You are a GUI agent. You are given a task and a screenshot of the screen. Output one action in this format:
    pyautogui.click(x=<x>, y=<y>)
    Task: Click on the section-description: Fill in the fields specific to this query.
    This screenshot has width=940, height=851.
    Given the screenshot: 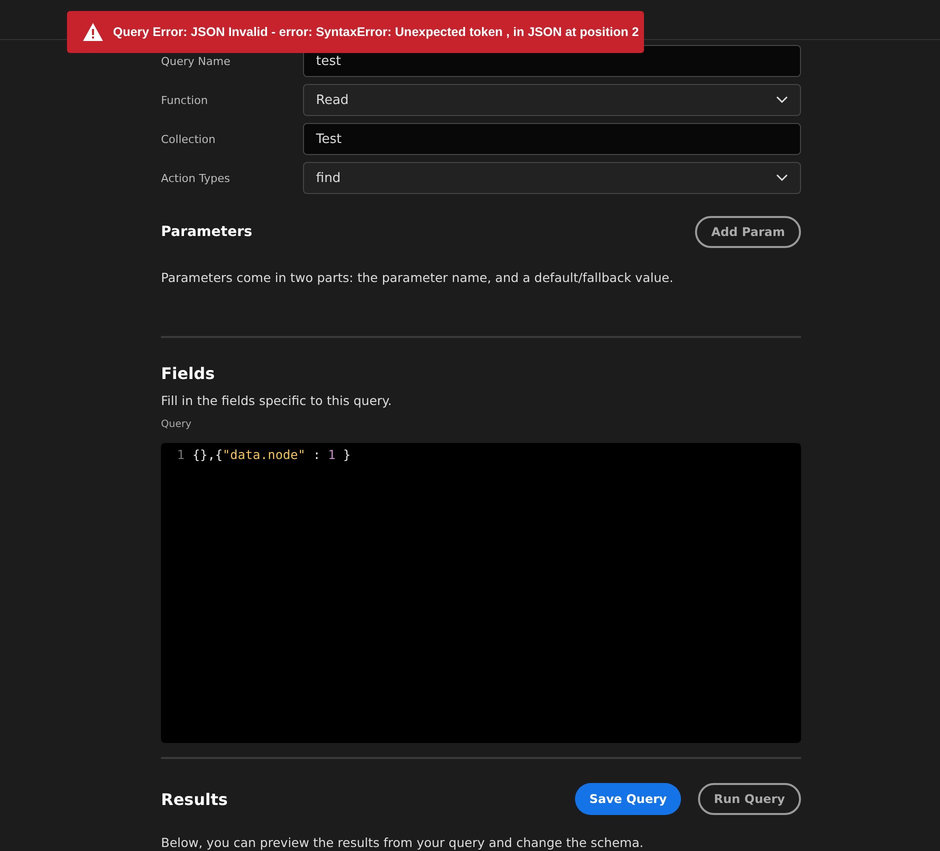 What is the action you would take?
    pyautogui.click(x=277, y=400)
    